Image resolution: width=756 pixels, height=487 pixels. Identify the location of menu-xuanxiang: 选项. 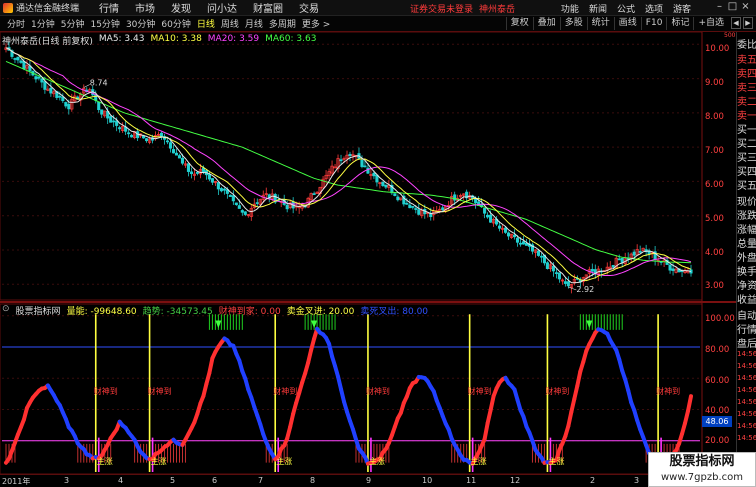
(654, 8).